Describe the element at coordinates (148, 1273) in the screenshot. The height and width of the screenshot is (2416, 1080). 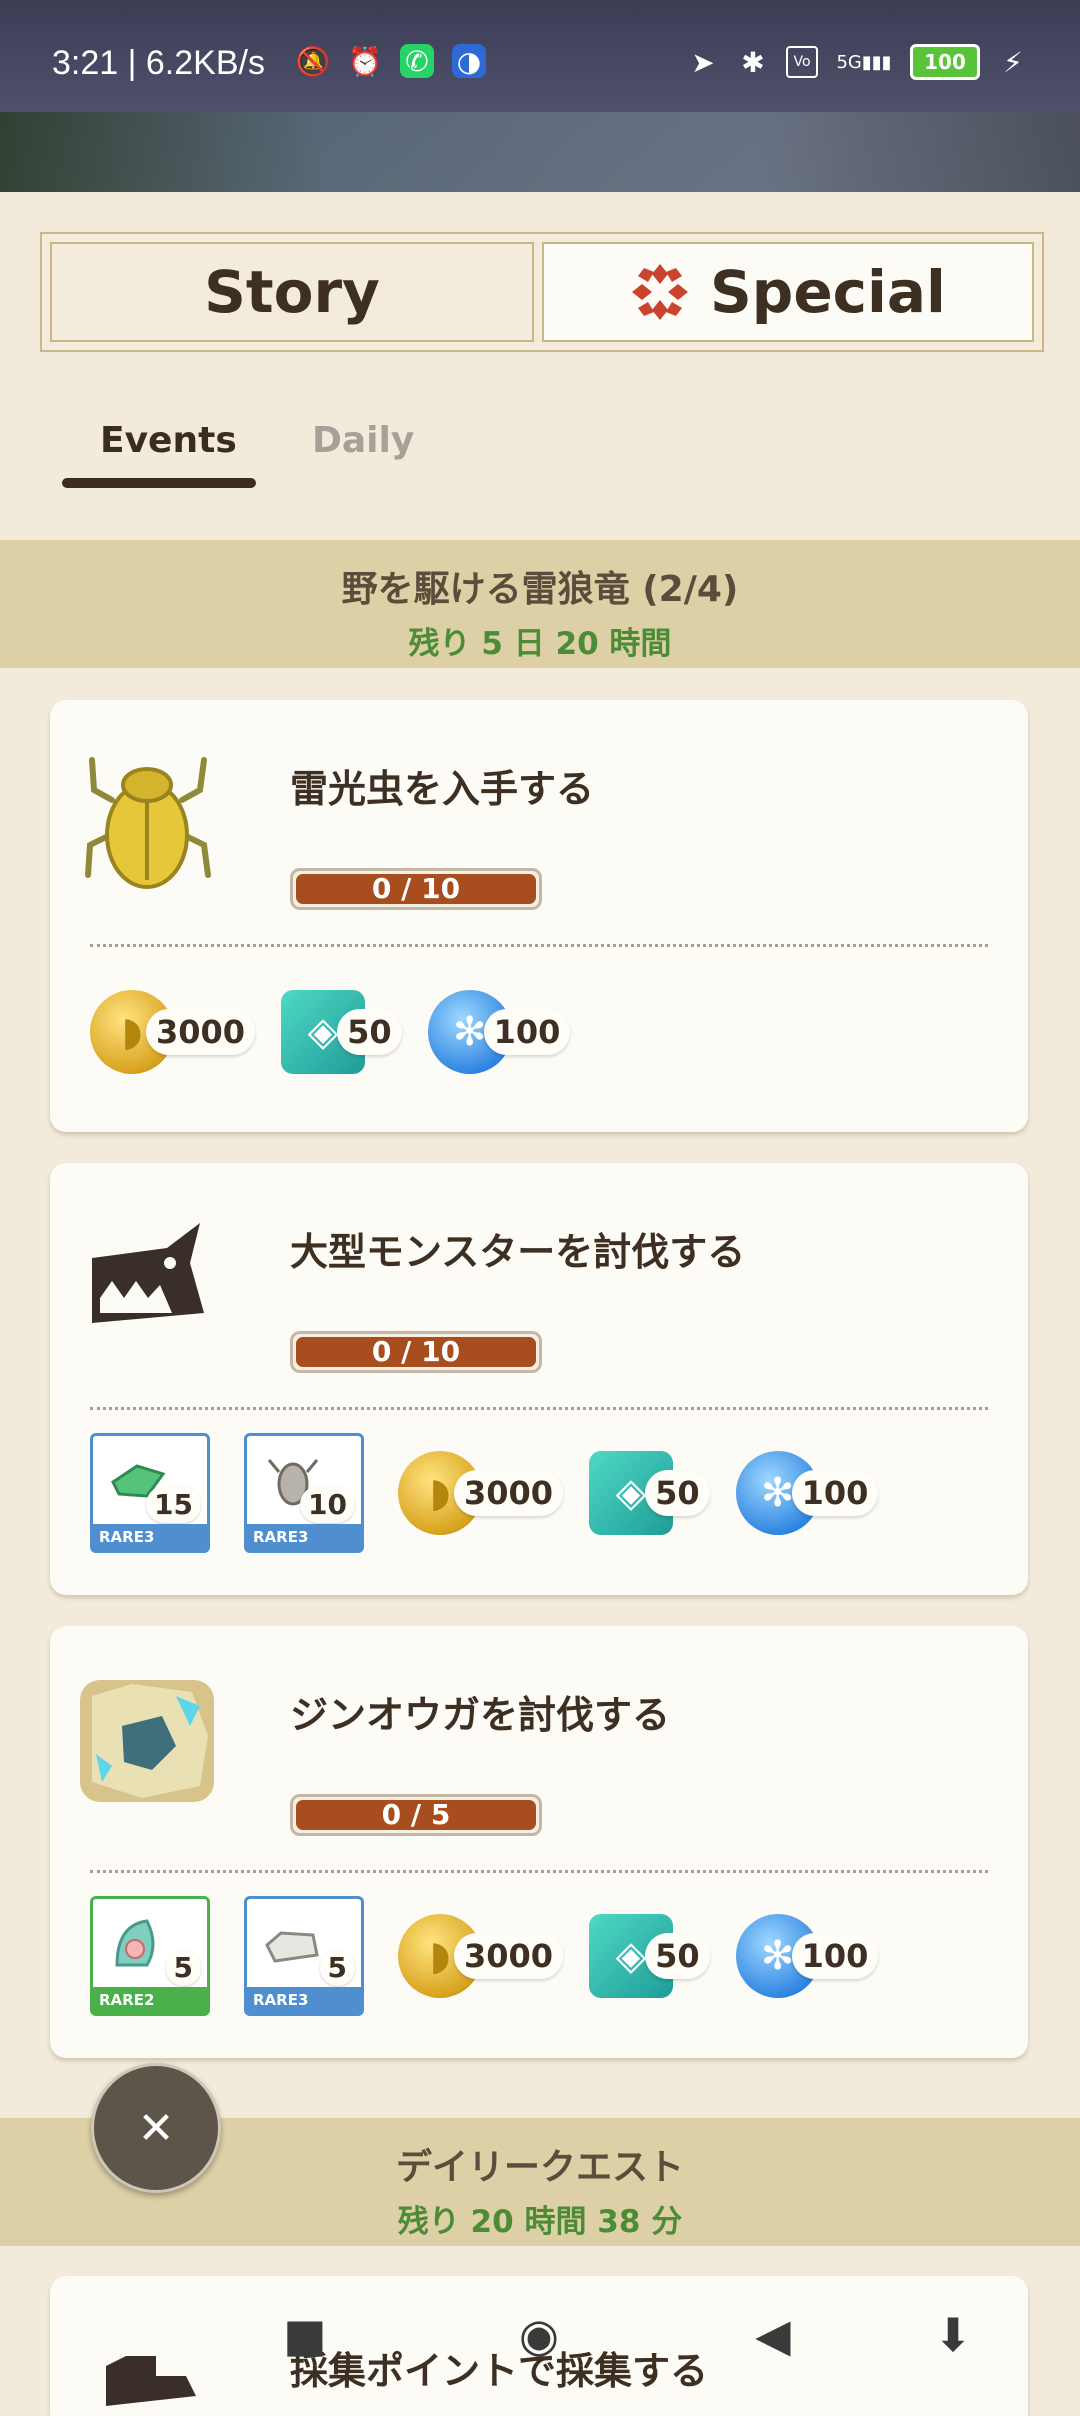
I see `large-monster-icon` at that location.